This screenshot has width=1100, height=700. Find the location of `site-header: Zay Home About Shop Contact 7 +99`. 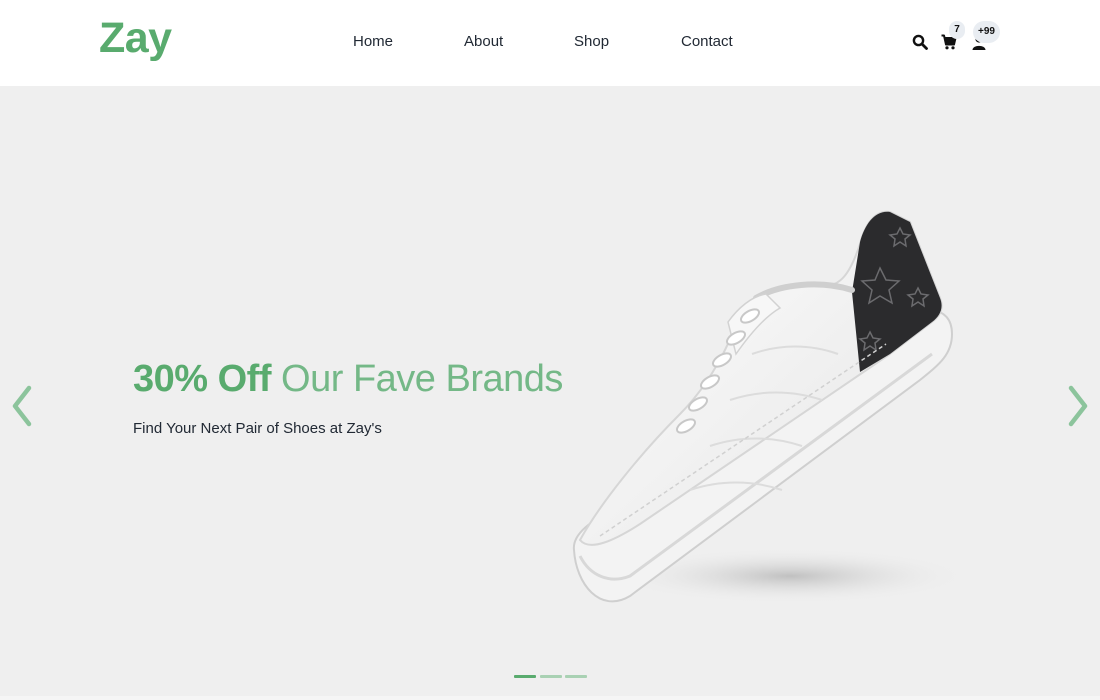

site-header: Zay Home About Shop Contact 7 +99 is located at coordinates (550, 43).